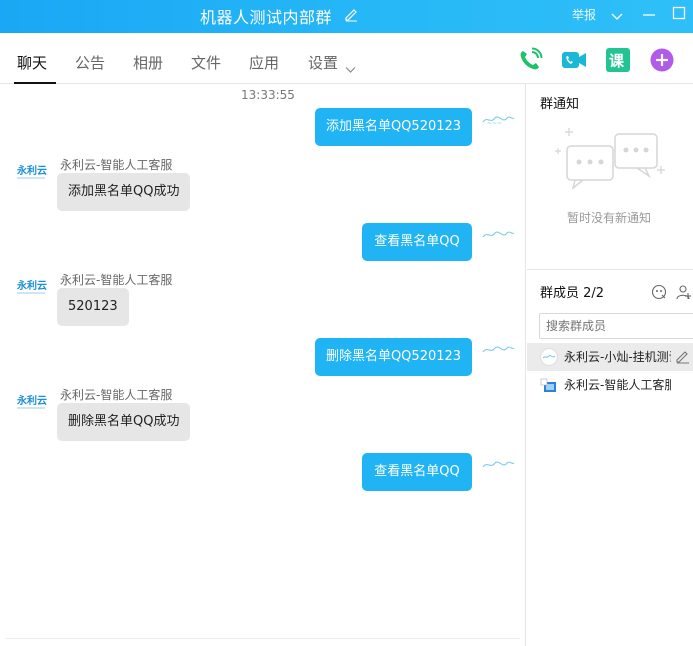 This screenshot has width=693, height=646. I want to click on member-list-item: 永利云-小灿-挂机测试, so click(610, 357).